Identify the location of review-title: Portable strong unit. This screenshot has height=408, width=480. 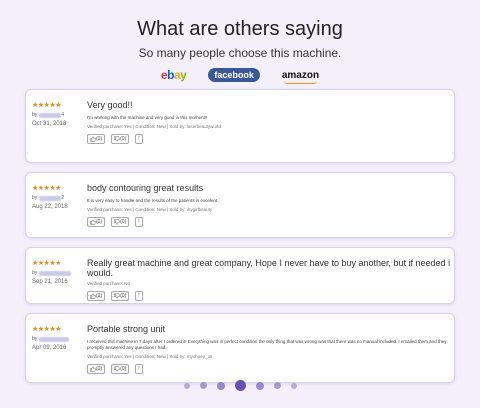
(126, 329).